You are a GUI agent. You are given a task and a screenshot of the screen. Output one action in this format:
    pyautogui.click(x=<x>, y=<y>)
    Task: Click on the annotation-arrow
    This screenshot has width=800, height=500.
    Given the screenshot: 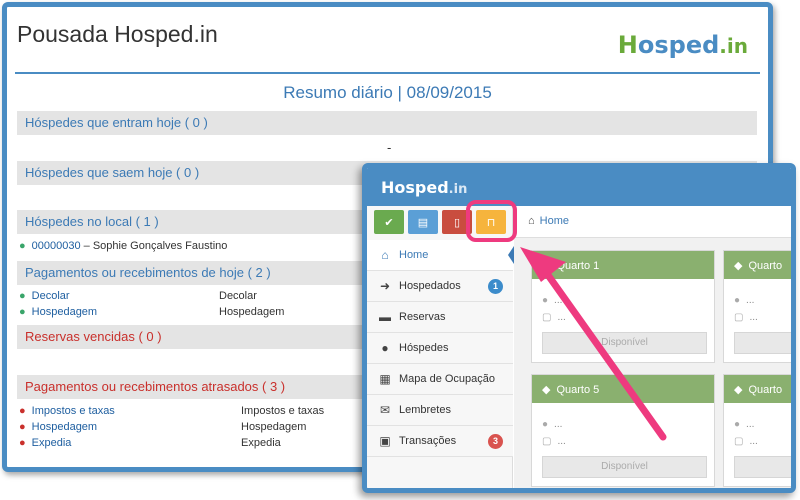 What is the action you would take?
    pyautogui.click(x=593, y=344)
    